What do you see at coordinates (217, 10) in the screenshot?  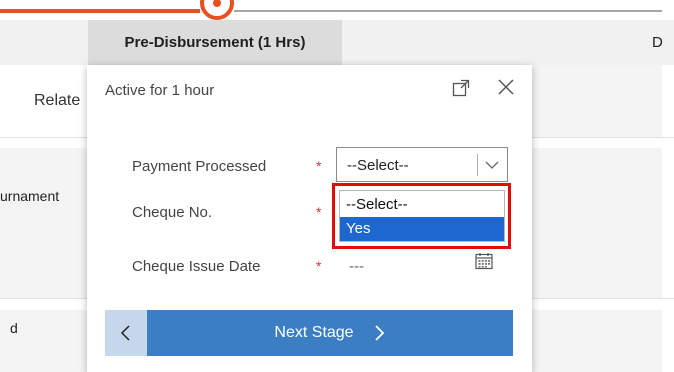 I see `active-stage-marker-icon` at bounding box center [217, 10].